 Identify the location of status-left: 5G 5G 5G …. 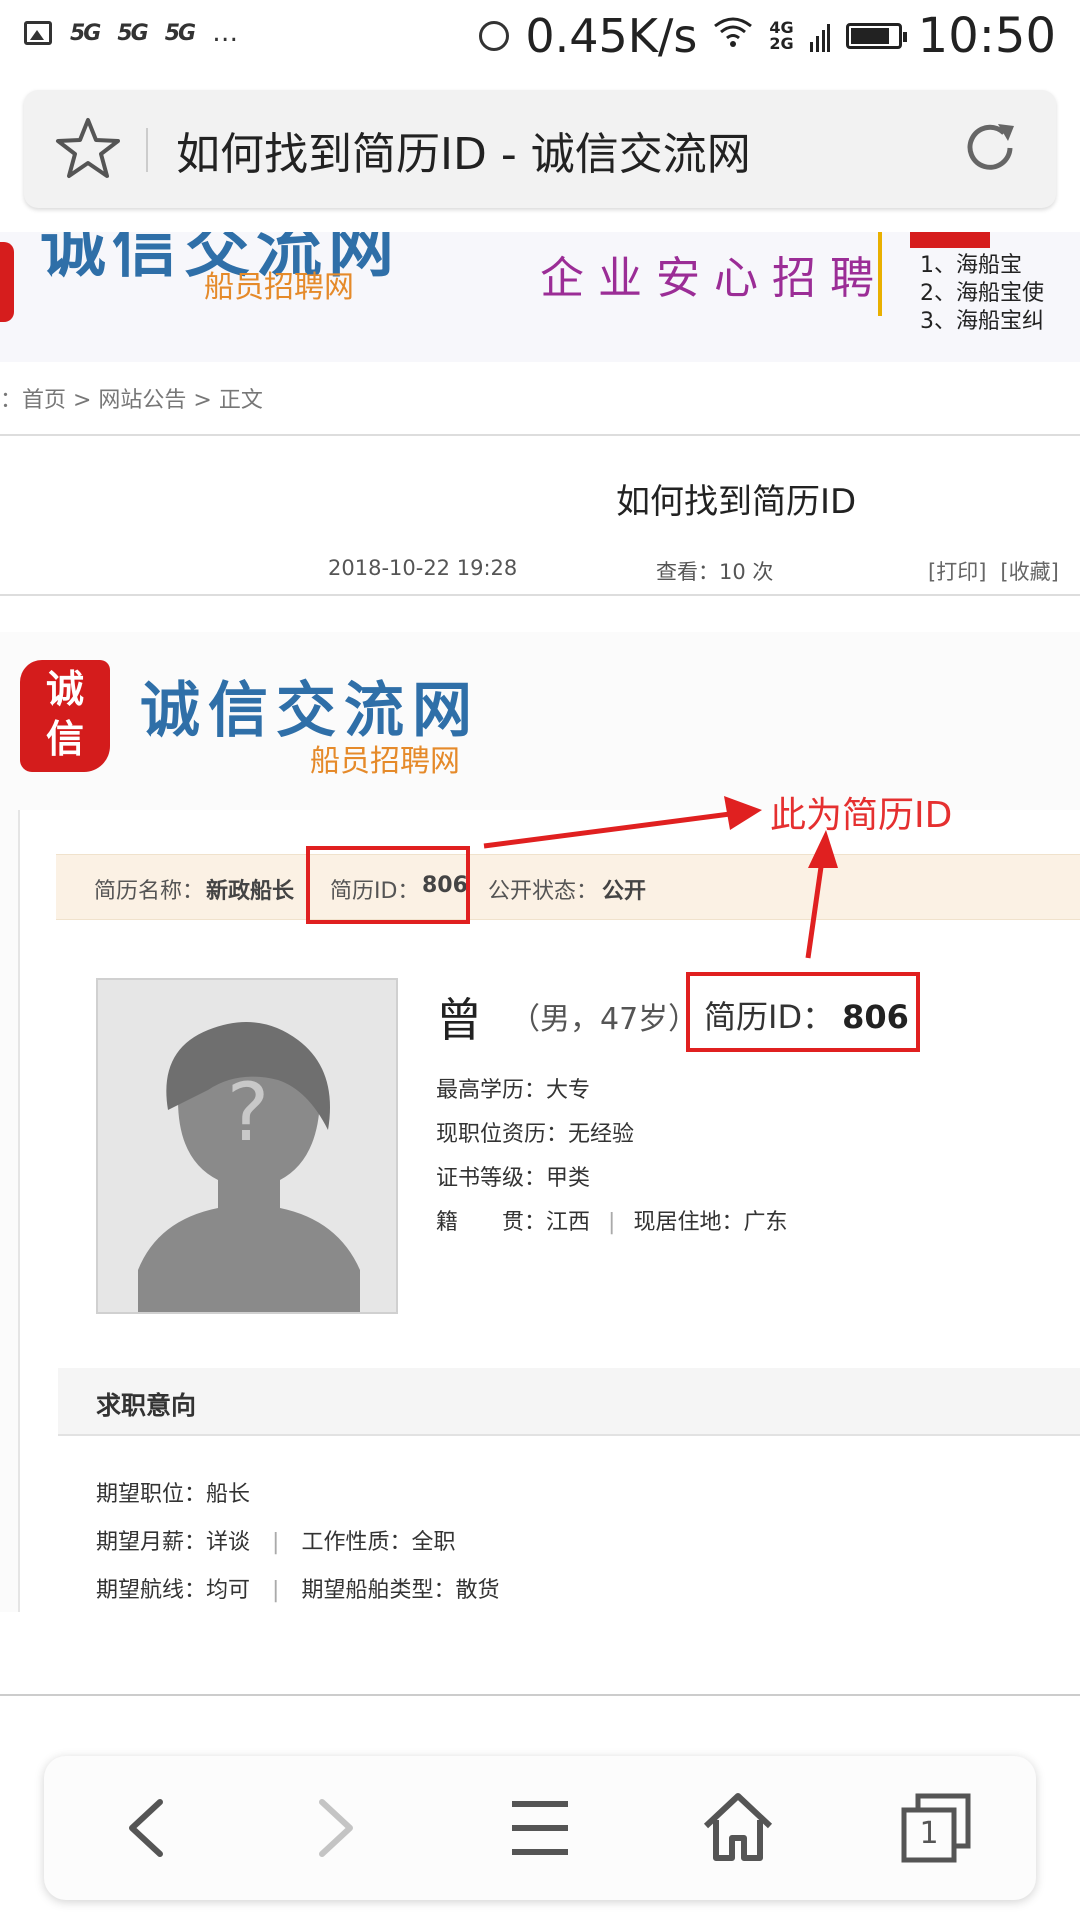
(131, 33).